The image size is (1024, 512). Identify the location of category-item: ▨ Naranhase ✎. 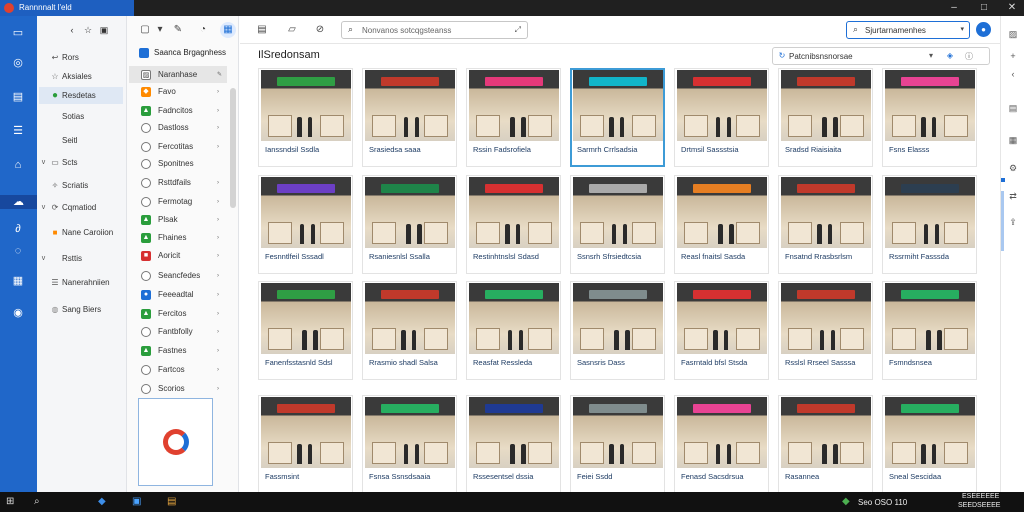
(178, 74).